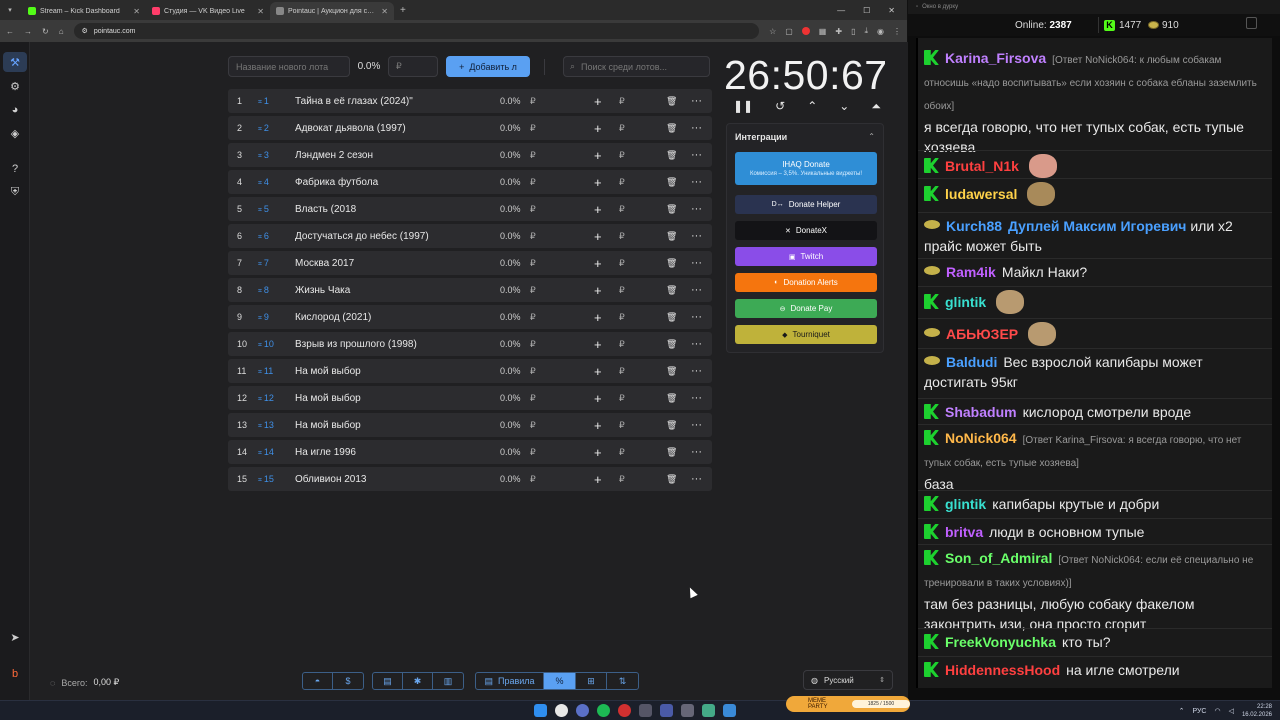 This screenshot has height=720, width=1280. Describe the element at coordinates (806, 256) in the screenshot. I see `twitch-button: ▣ Twitch` at that location.